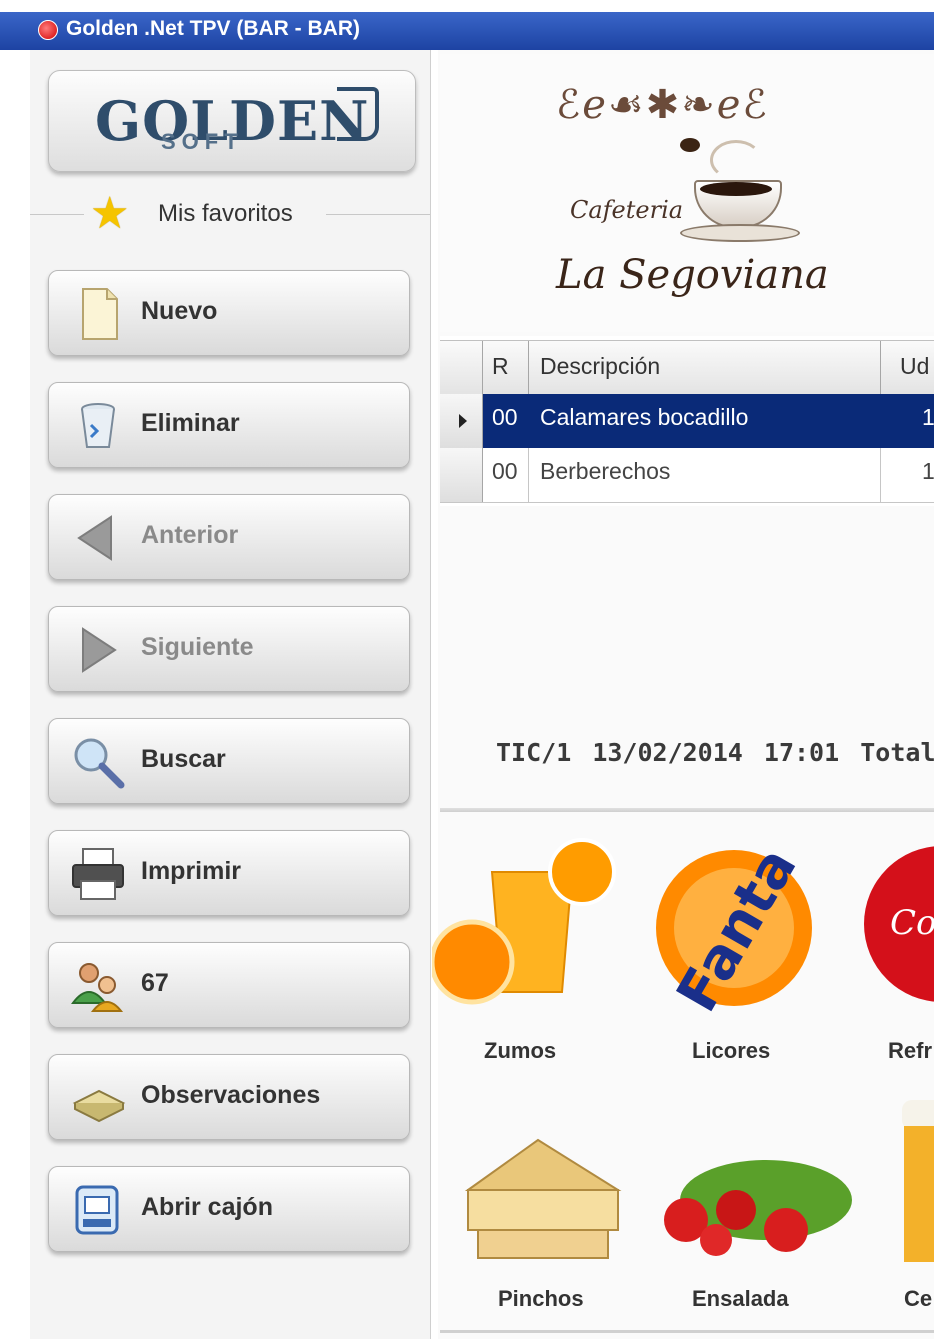 The image size is (934, 1339). I want to click on abrir-cajon-label: Abrir cajón, so click(207, 1207).